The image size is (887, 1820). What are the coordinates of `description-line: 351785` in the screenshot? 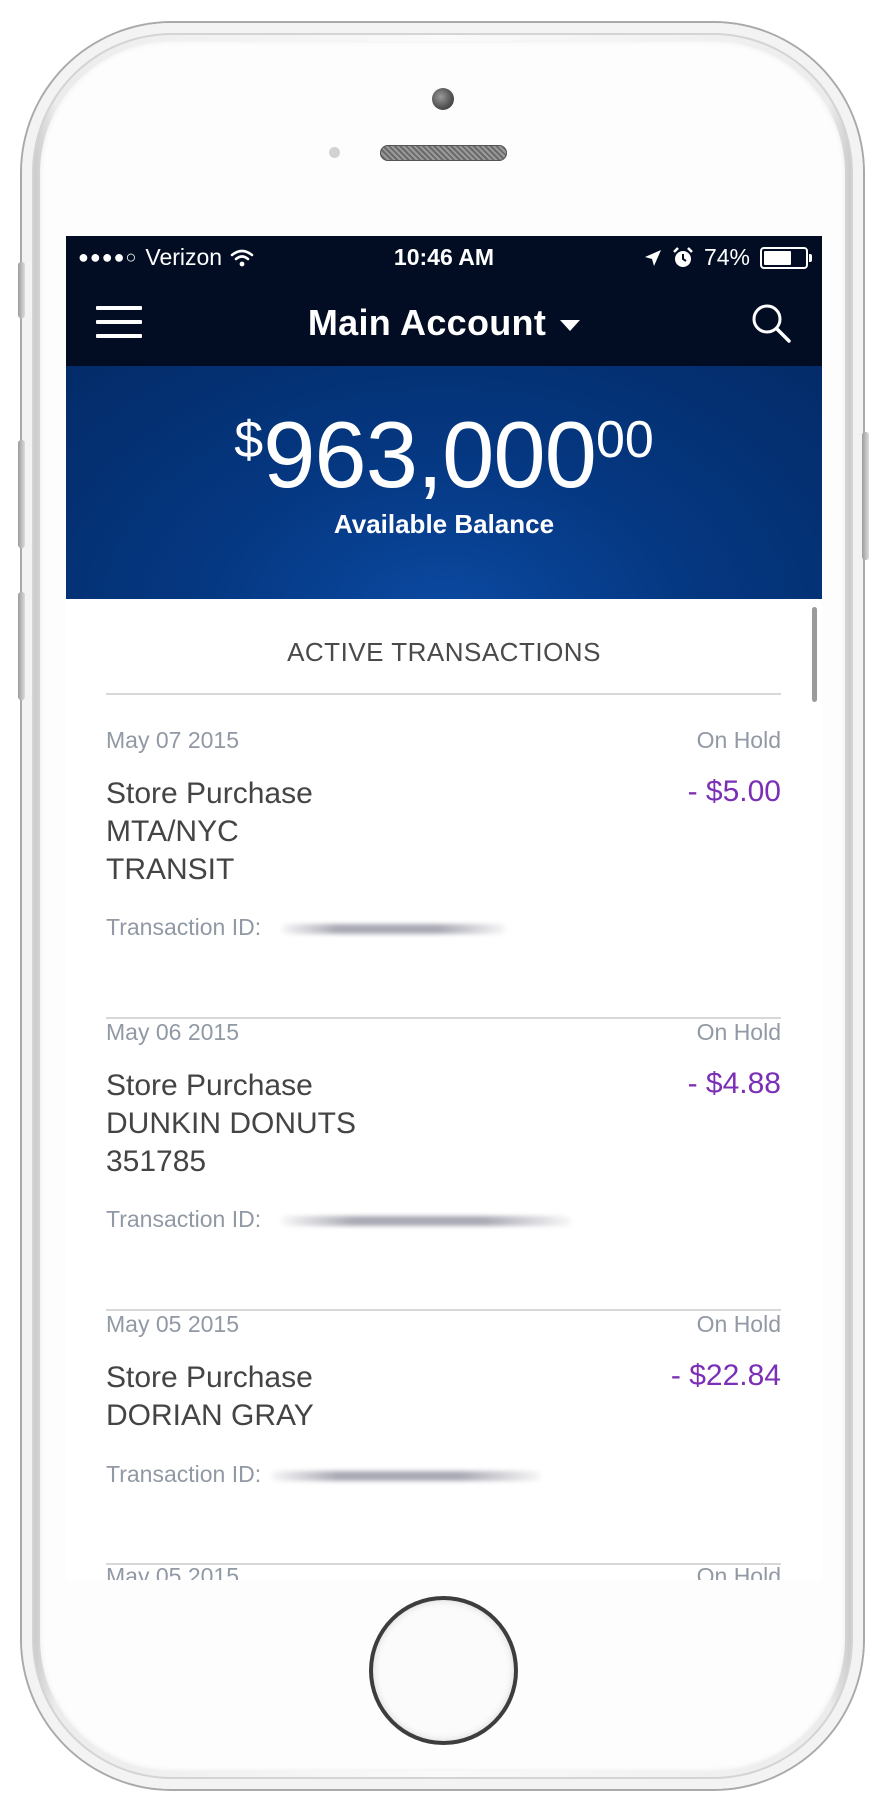 It's located at (156, 1161).